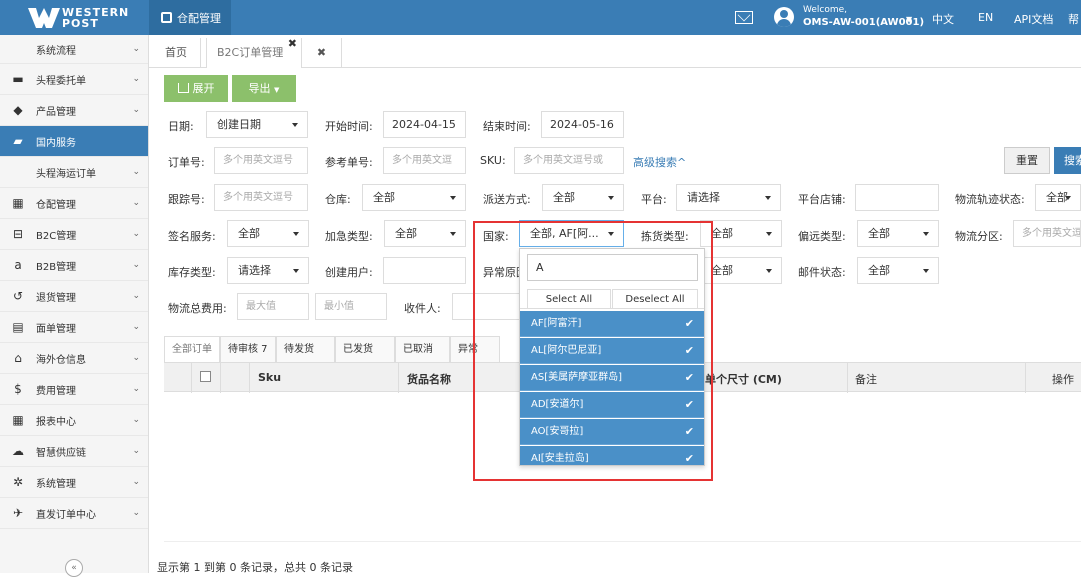 The width and height of the screenshot is (1081, 577). I want to click on flow-icon, so click(18, 49).